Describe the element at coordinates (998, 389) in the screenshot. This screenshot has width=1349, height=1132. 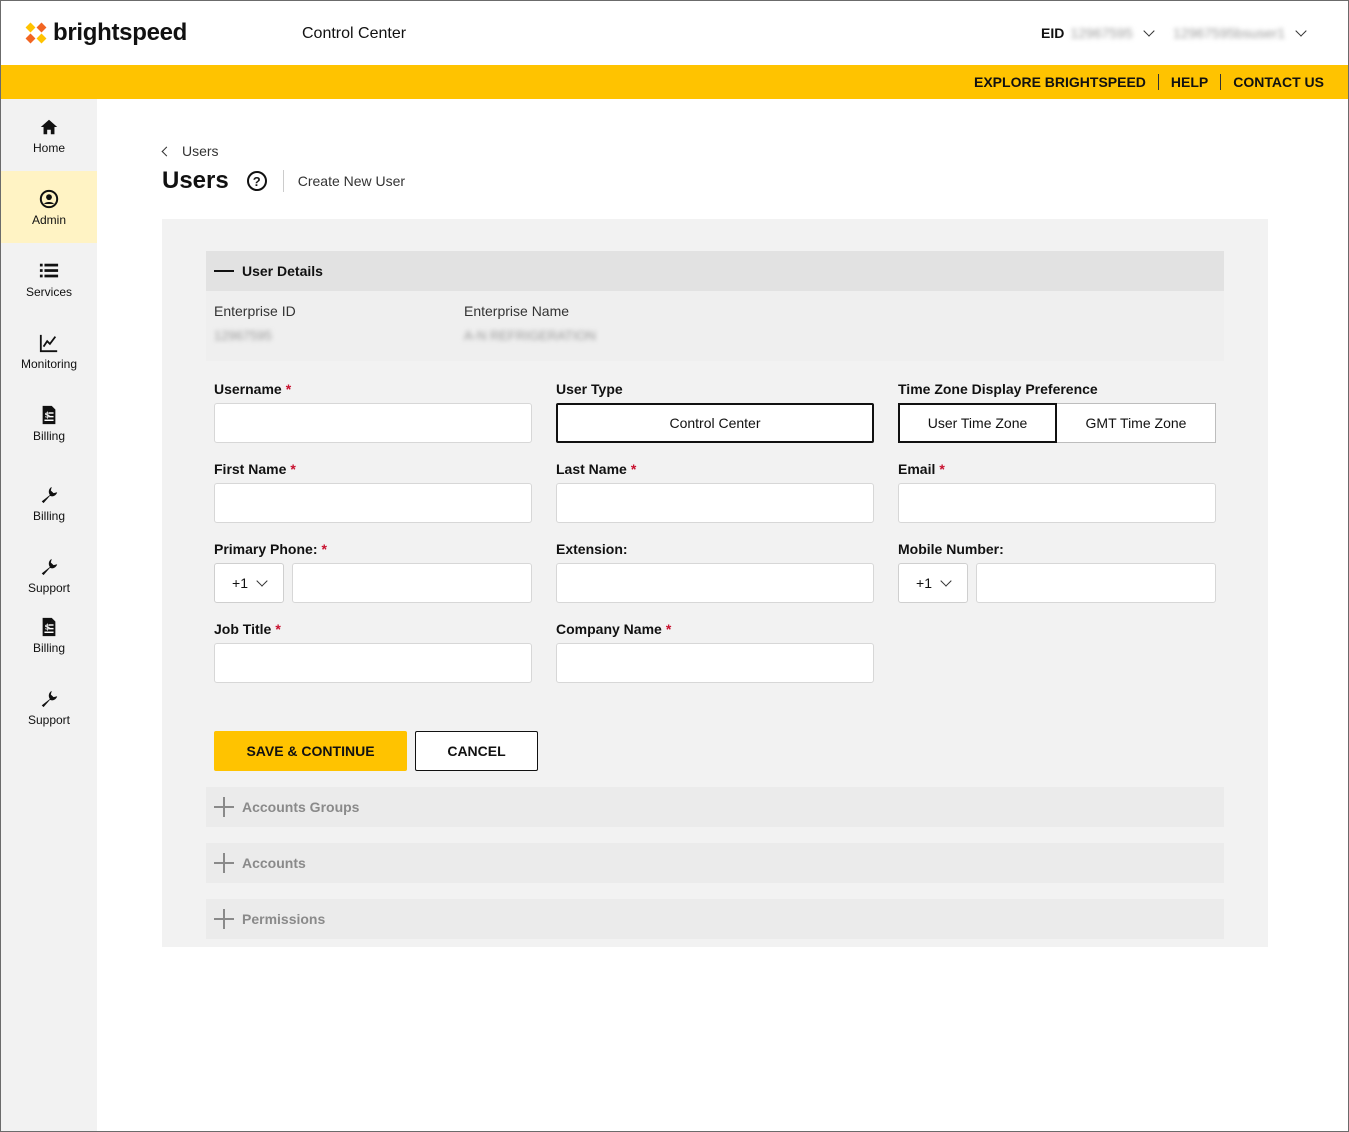
I see `timezone-label: Time Zone Display Preference` at that location.